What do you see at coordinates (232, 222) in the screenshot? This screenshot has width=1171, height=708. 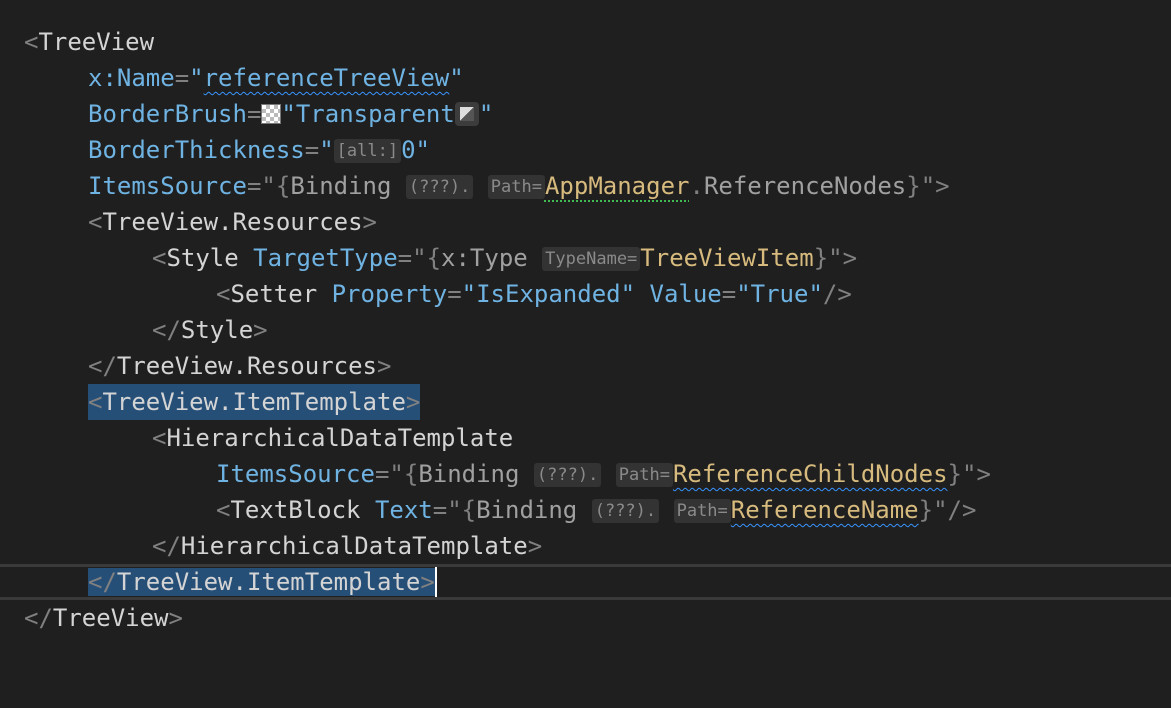 I see `tag-name: TreeView.Resources` at bounding box center [232, 222].